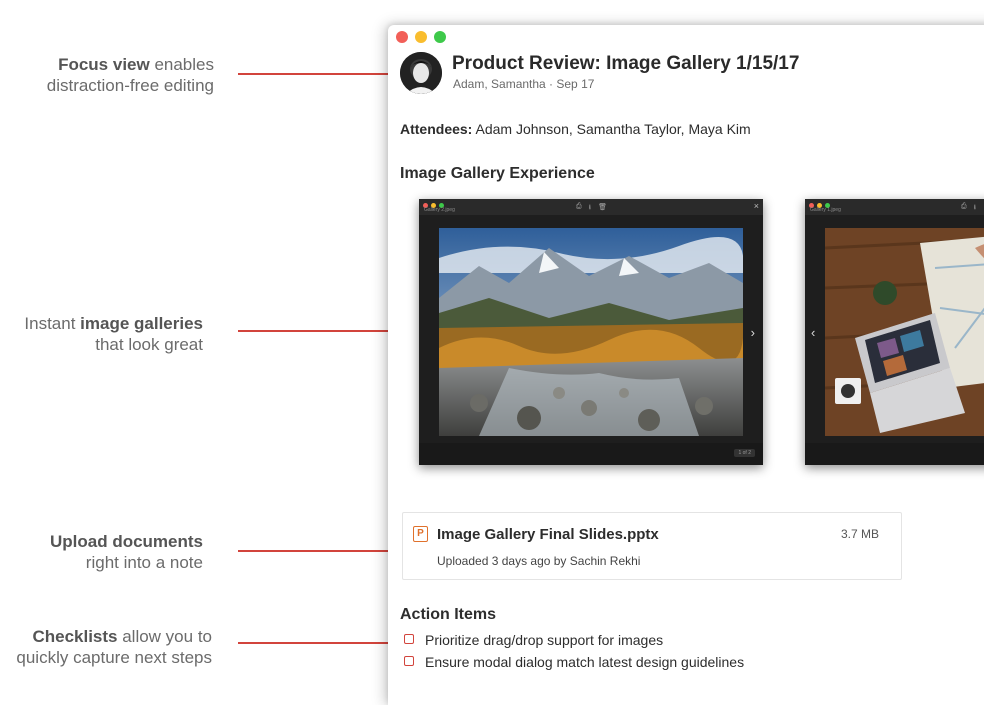 The width and height of the screenshot is (984, 705). What do you see at coordinates (544, 640) in the screenshot?
I see `checklist-item-label: Prioritize drag/drop support for images` at bounding box center [544, 640].